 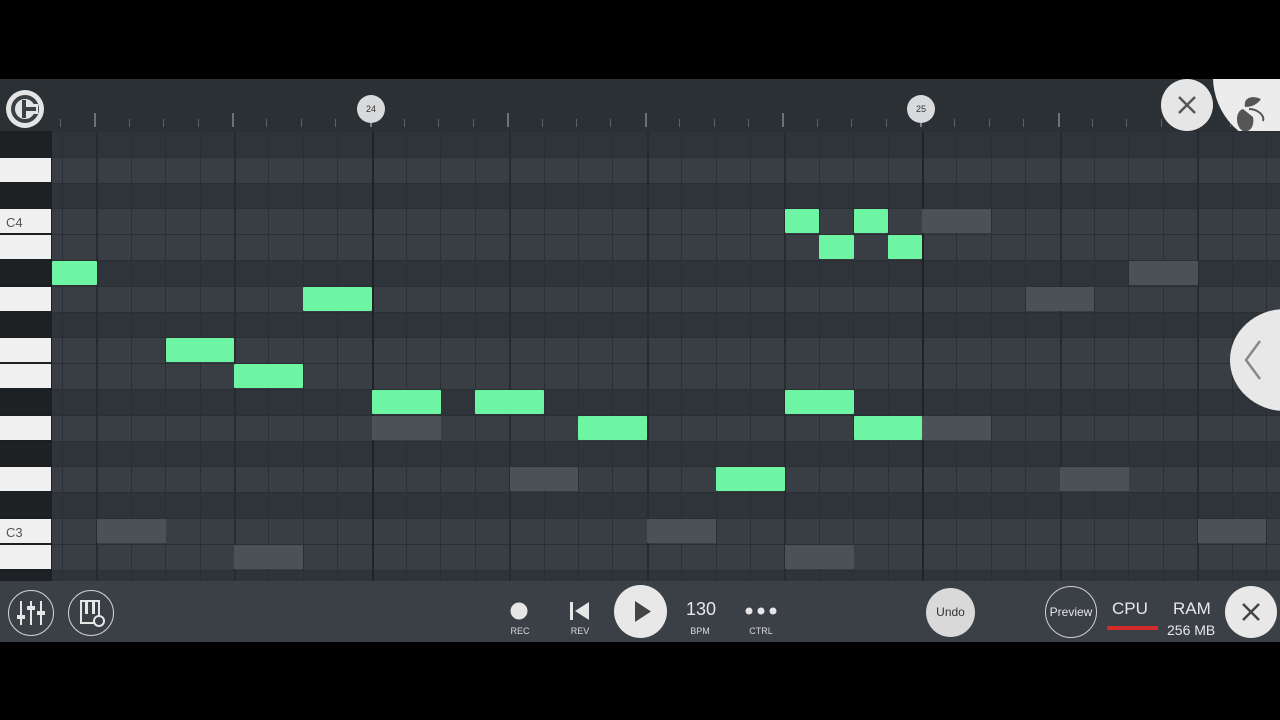 What do you see at coordinates (31, 613) in the screenshot?
I see `mixer-button` at bounding box center [31, 613].